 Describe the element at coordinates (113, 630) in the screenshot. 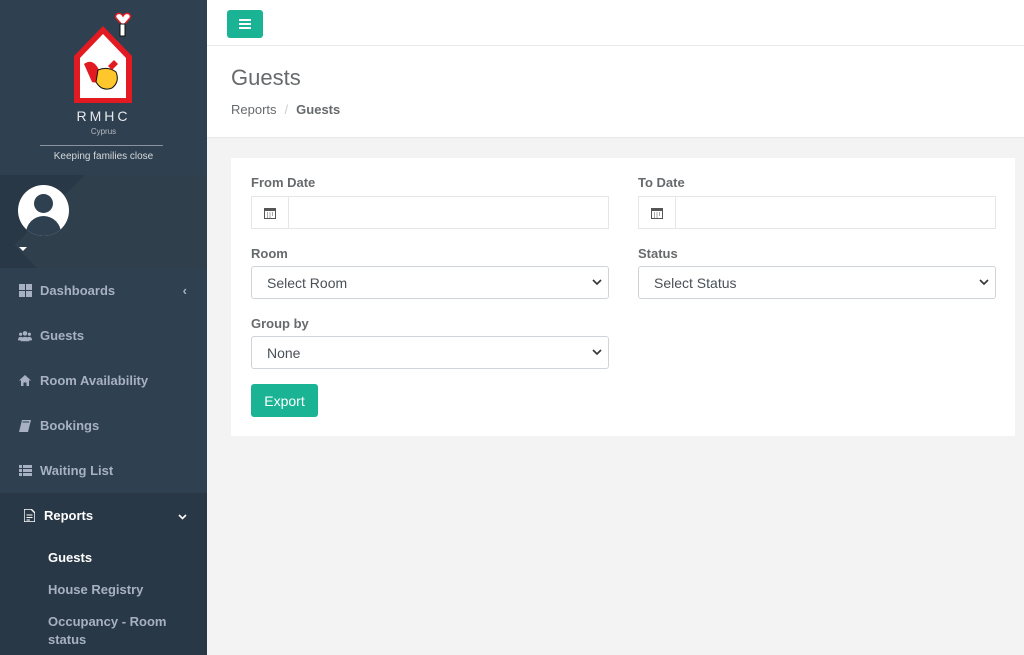

I see `submenu-item-occupancy-room-status: Occupancy - Room status` at that location.